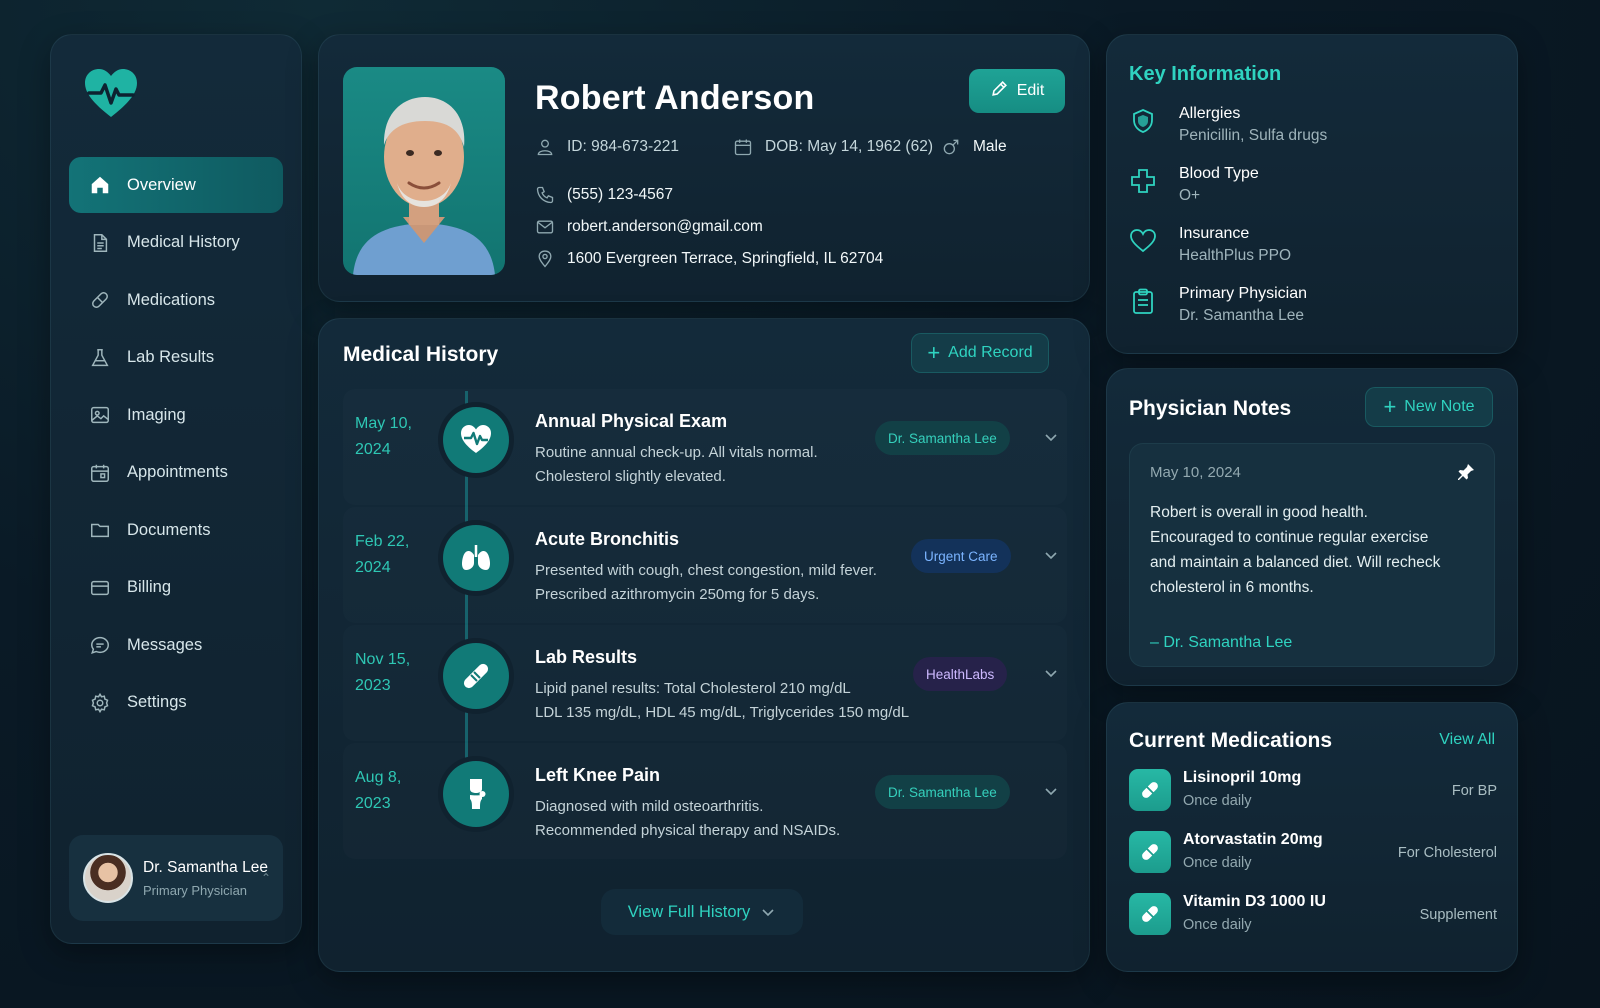 The width and height of the screenshot is (1600, 1008). What do you see at coordinates (176, 300) in the screenshot?
I see `sidebar-item-medications: Medications` at bounding box center [176, 300].